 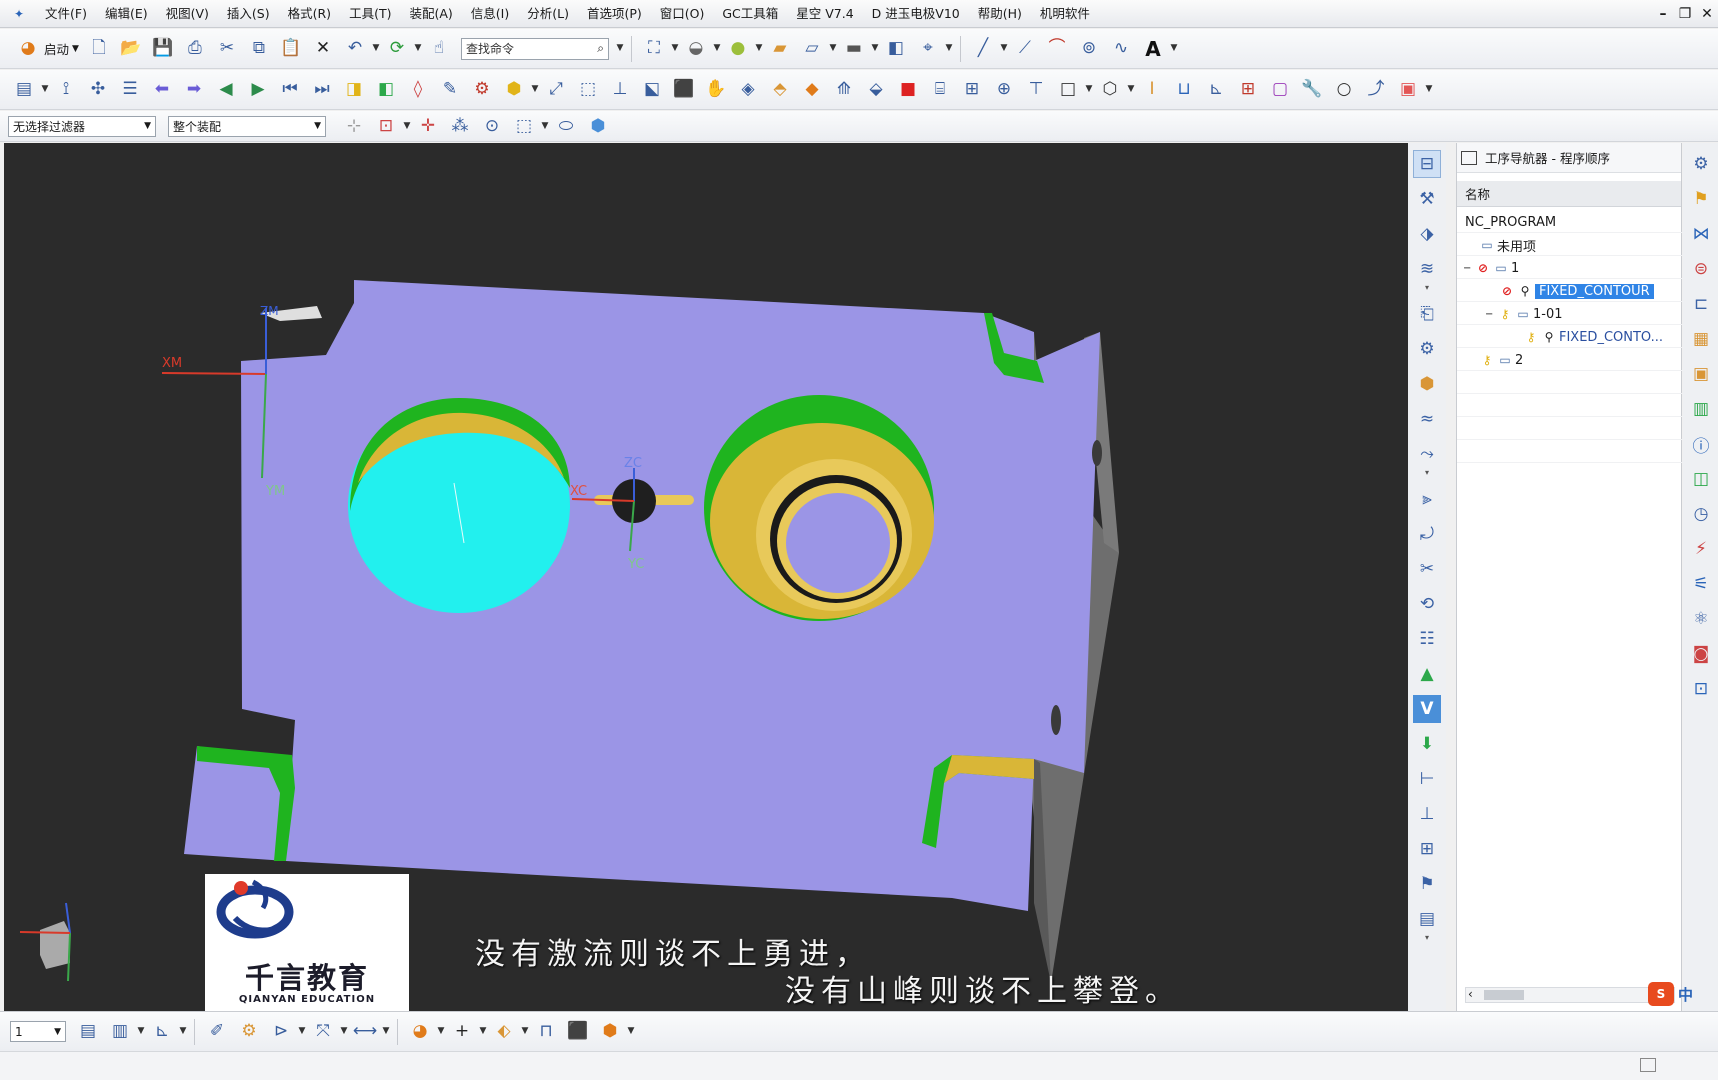 What do you see at coordinates (1121, 49) in the screenshot?
I see `spline-icon: ∿` at bounding box center [1121, 49].